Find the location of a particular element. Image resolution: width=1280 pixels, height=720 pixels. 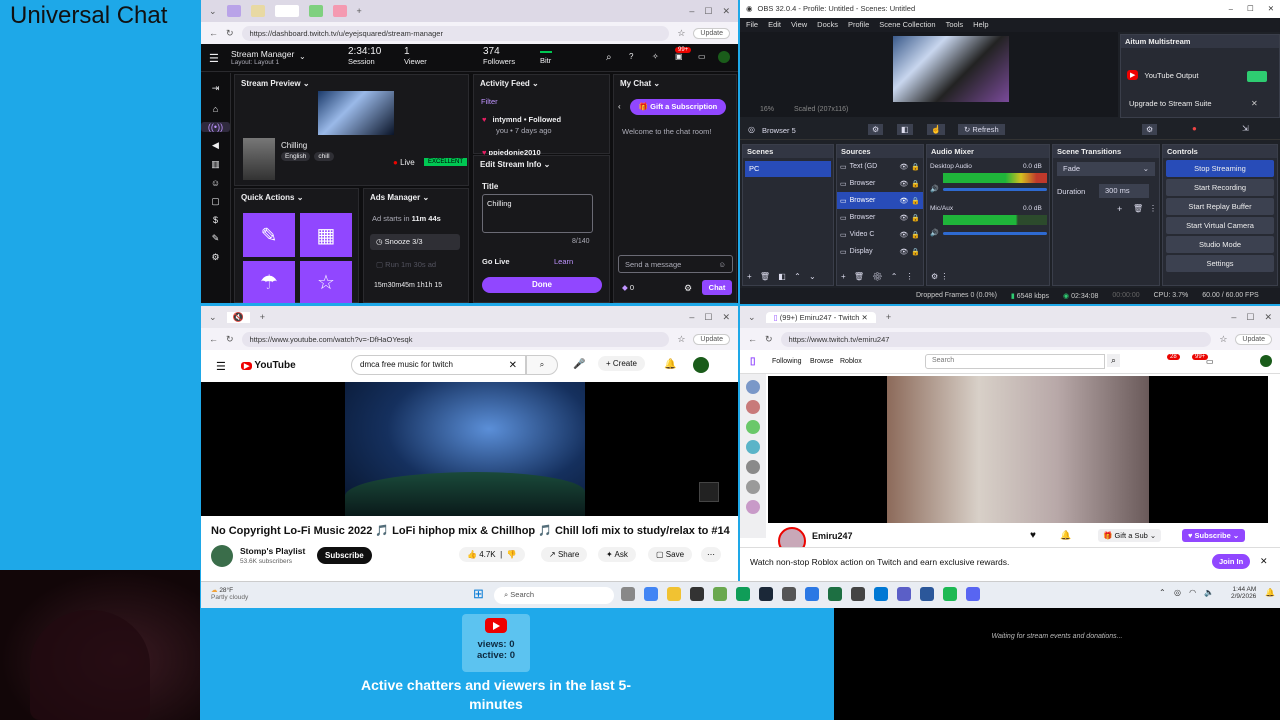

run-ad-button: ▢ Run 1m 30s ad is located at coordinates (415, 265).